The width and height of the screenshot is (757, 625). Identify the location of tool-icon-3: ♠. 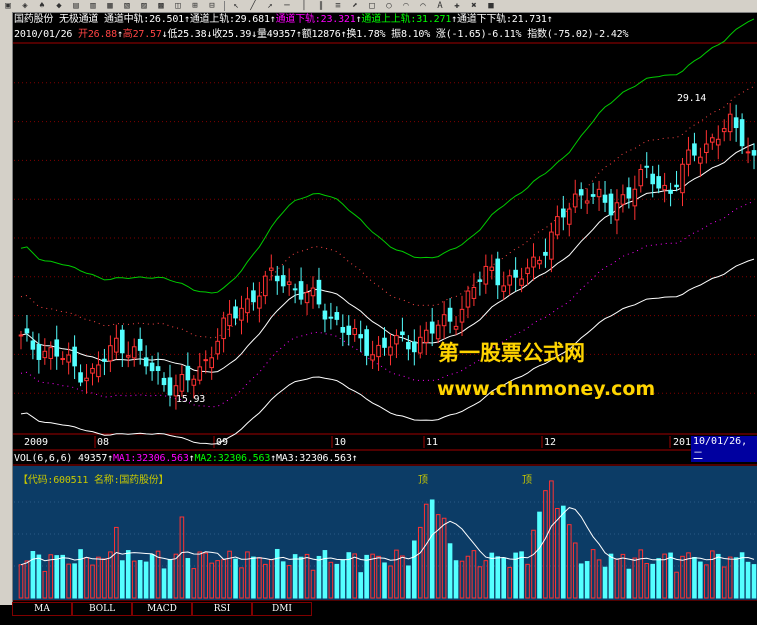
(42, 6).